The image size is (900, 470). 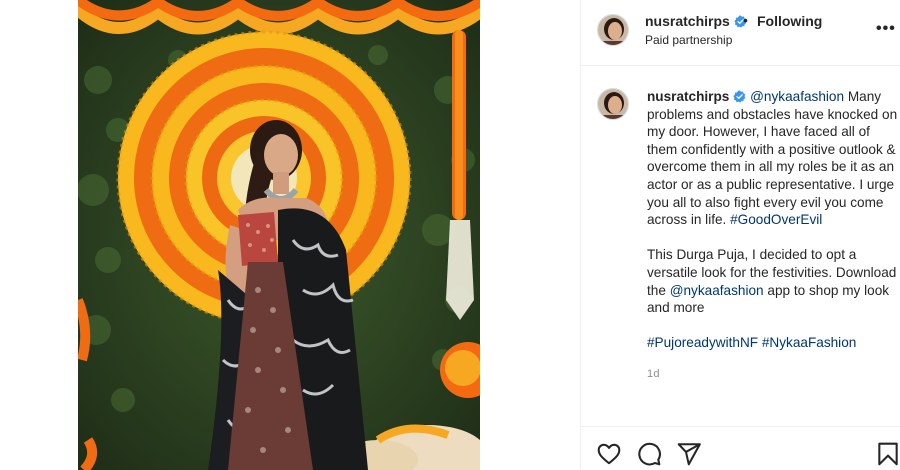 I want to click on heart-icon, so click(x=609, y=454).